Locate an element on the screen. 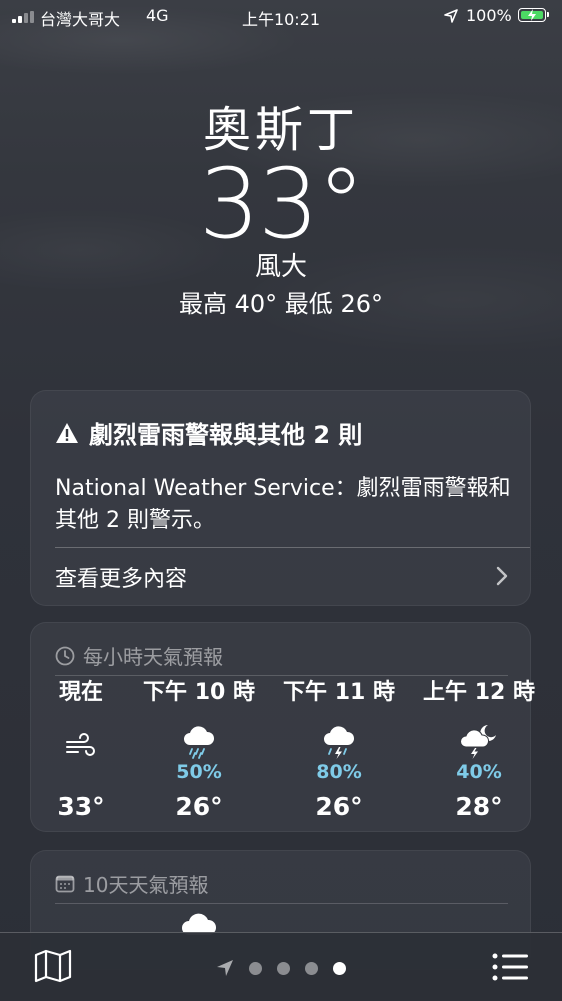  hour-item-now: 現在 33° is located at coordinates (81, 751).